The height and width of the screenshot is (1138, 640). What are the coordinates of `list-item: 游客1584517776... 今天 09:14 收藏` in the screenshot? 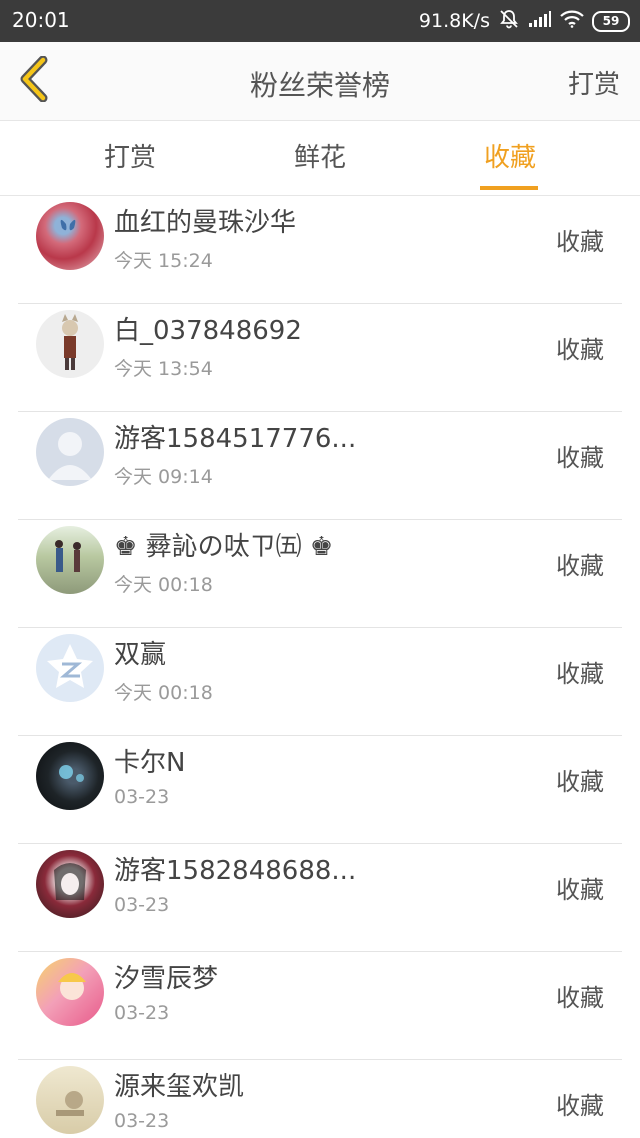 It's located at (320, 466).